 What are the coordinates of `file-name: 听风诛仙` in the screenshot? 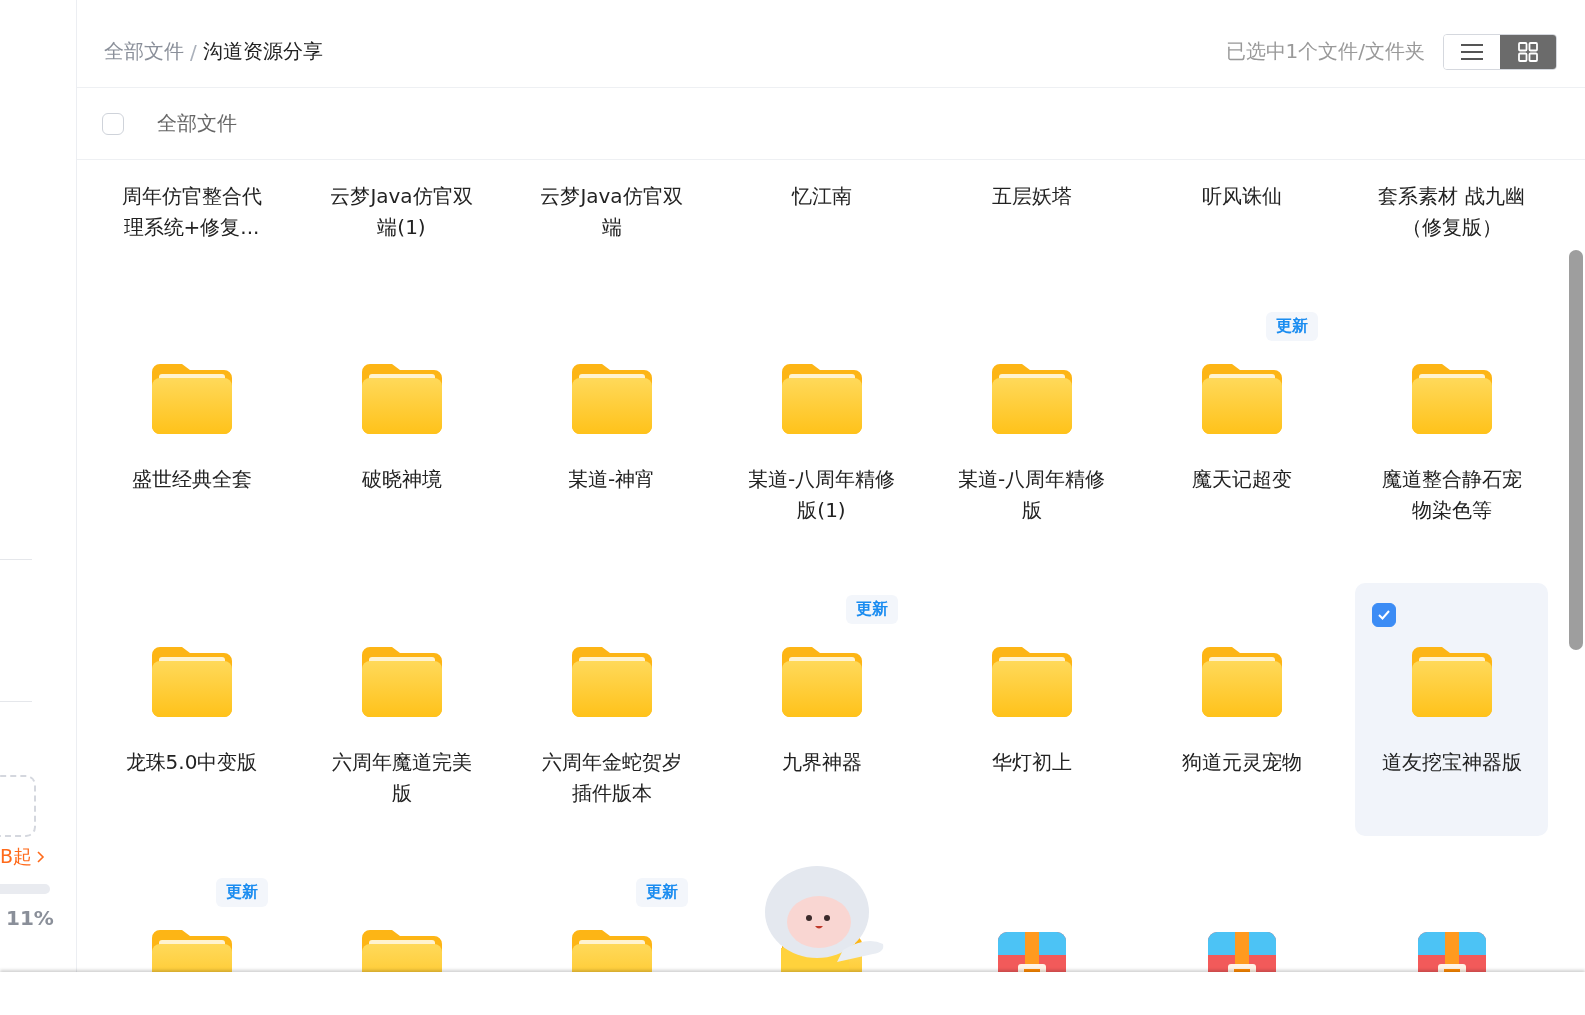 It's located at (1241, 196).